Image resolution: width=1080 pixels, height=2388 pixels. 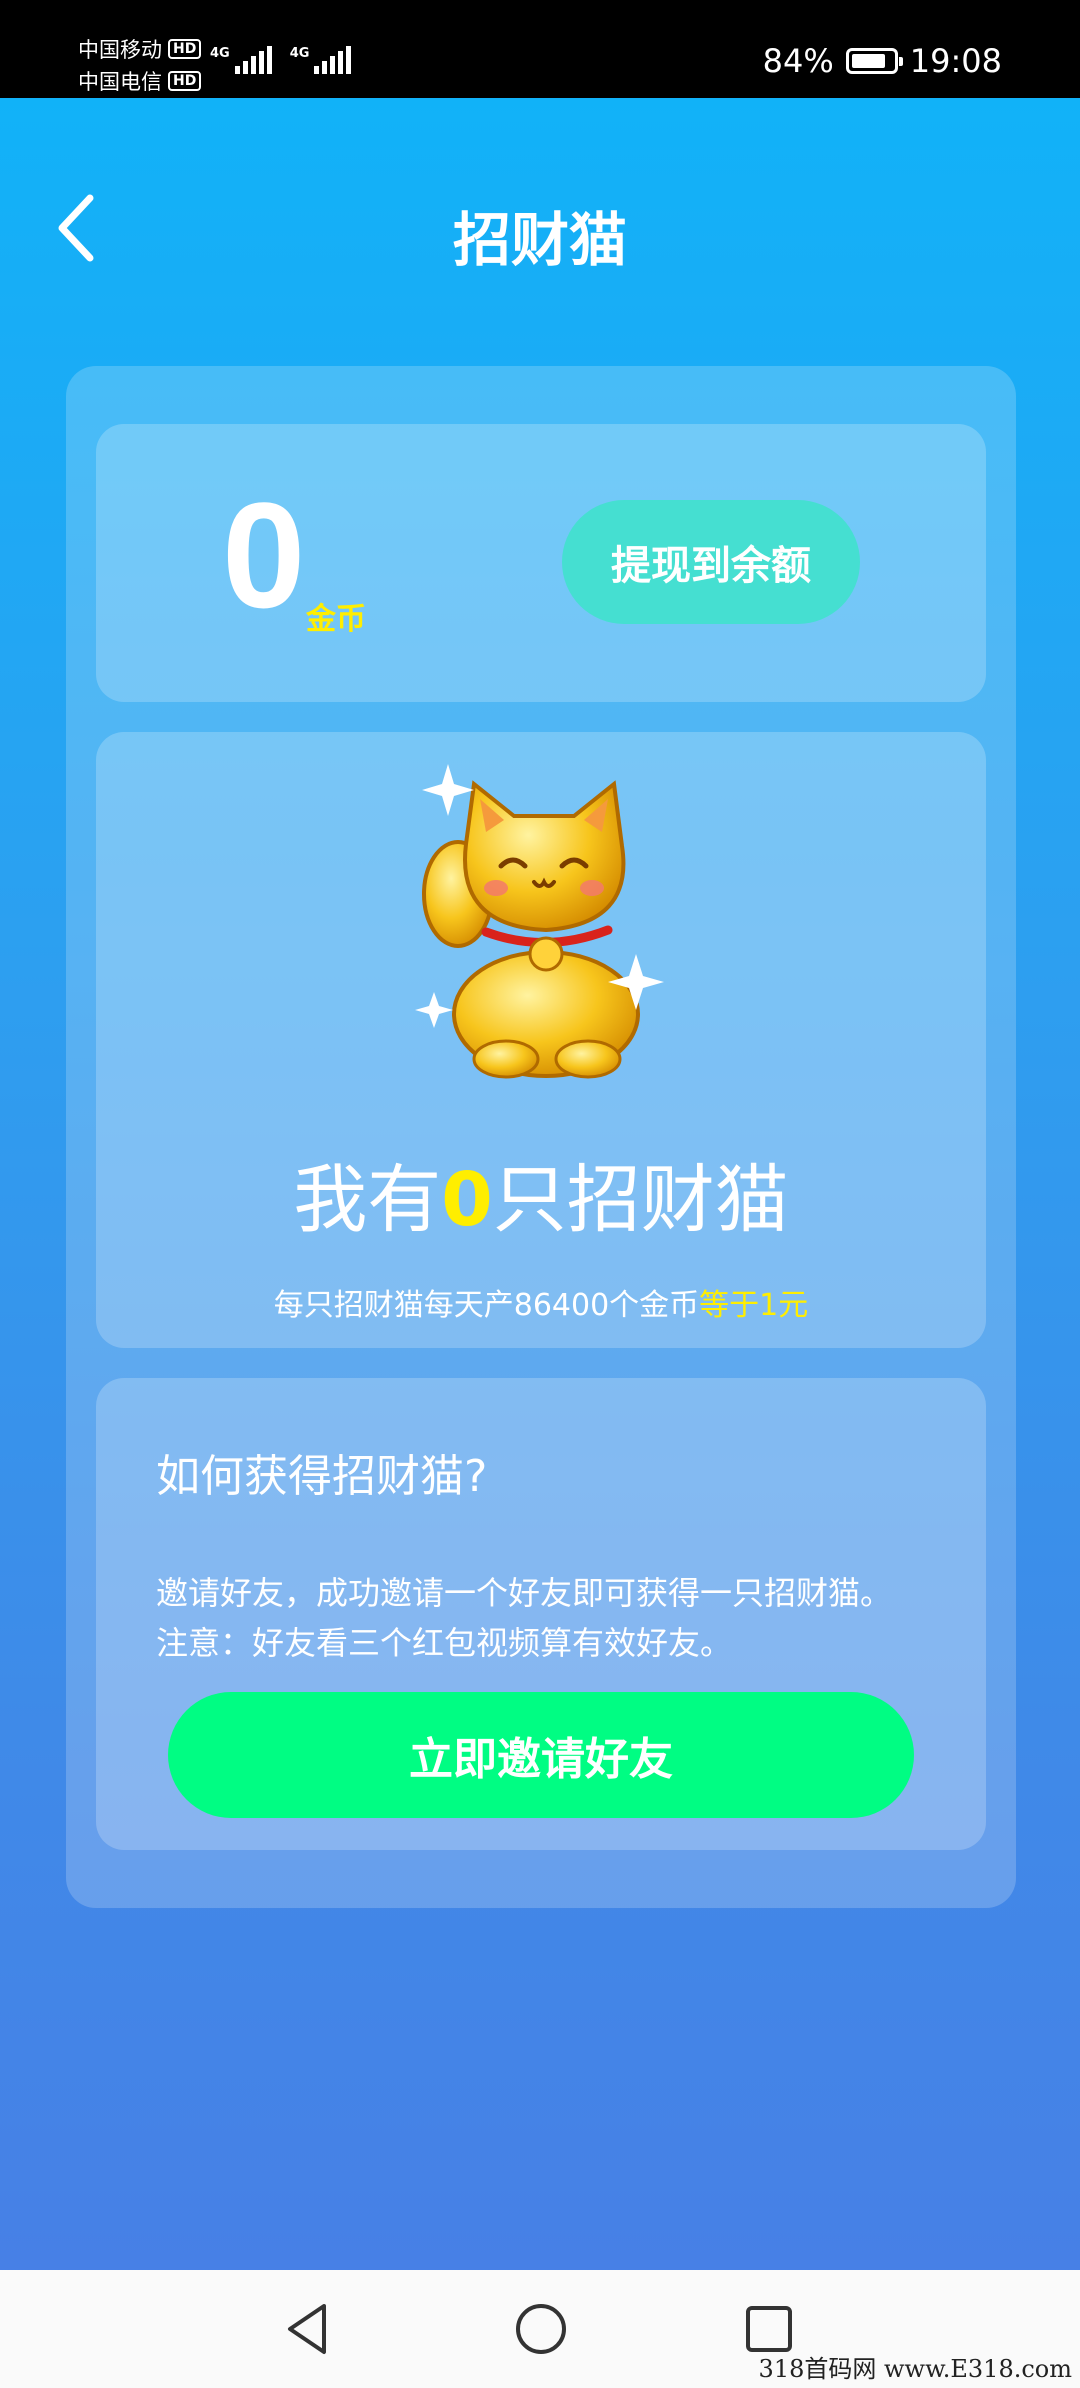 I want to click on triangle-back-icon, so click(x=307, y=2329).